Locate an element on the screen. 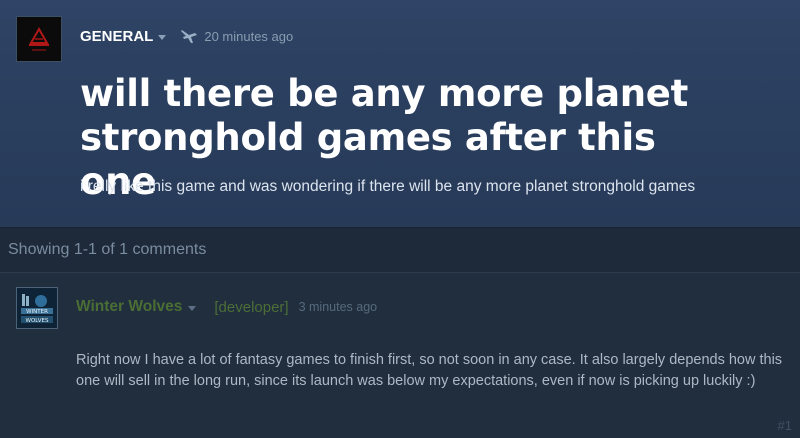 The height and width of the screenshot is (438, 800). topic-author-name: GENERAL is located at coordinates (116, 36).